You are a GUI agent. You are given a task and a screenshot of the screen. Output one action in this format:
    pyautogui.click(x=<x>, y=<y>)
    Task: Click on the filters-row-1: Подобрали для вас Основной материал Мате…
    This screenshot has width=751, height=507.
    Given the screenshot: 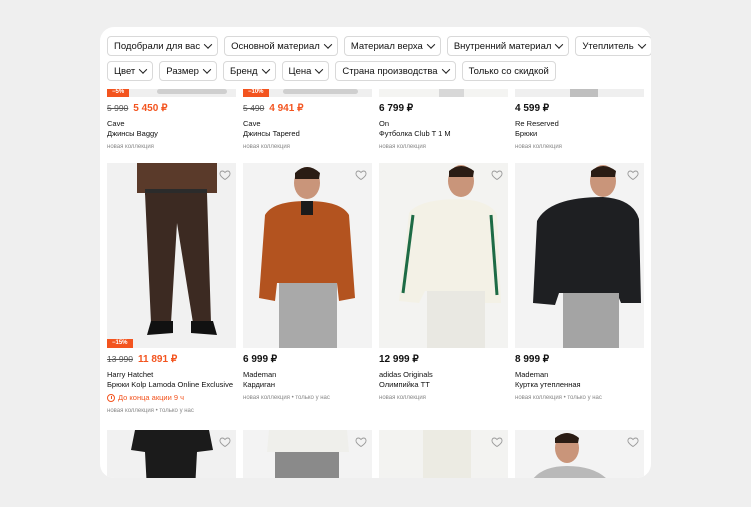 What is the action you would take?
    pyautogui.click(x=379, y=46)
    